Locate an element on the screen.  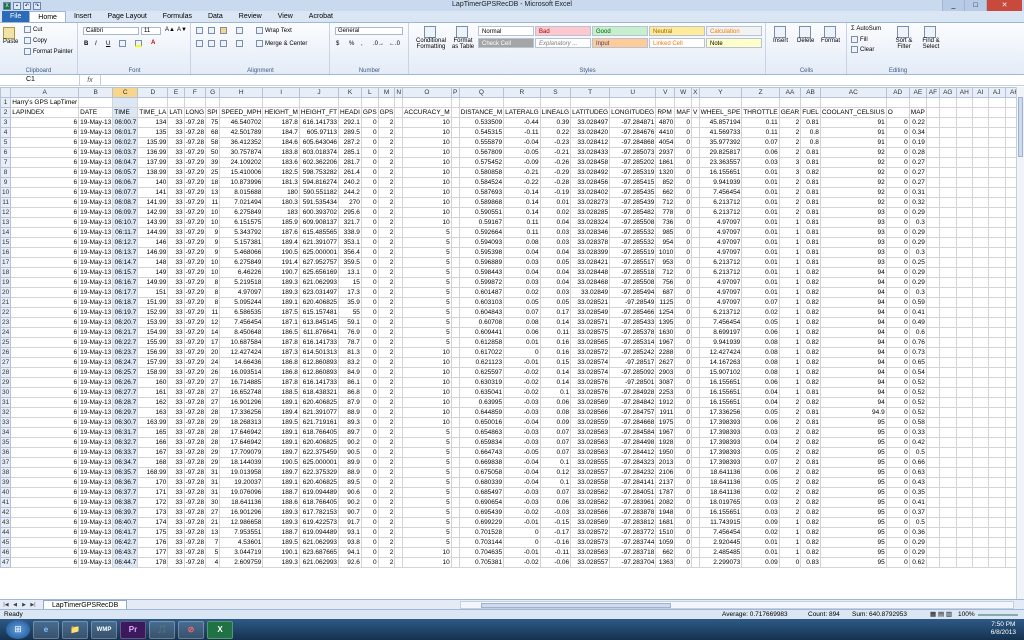
column-title-cell: MAF is located at coordinates (683, 112).